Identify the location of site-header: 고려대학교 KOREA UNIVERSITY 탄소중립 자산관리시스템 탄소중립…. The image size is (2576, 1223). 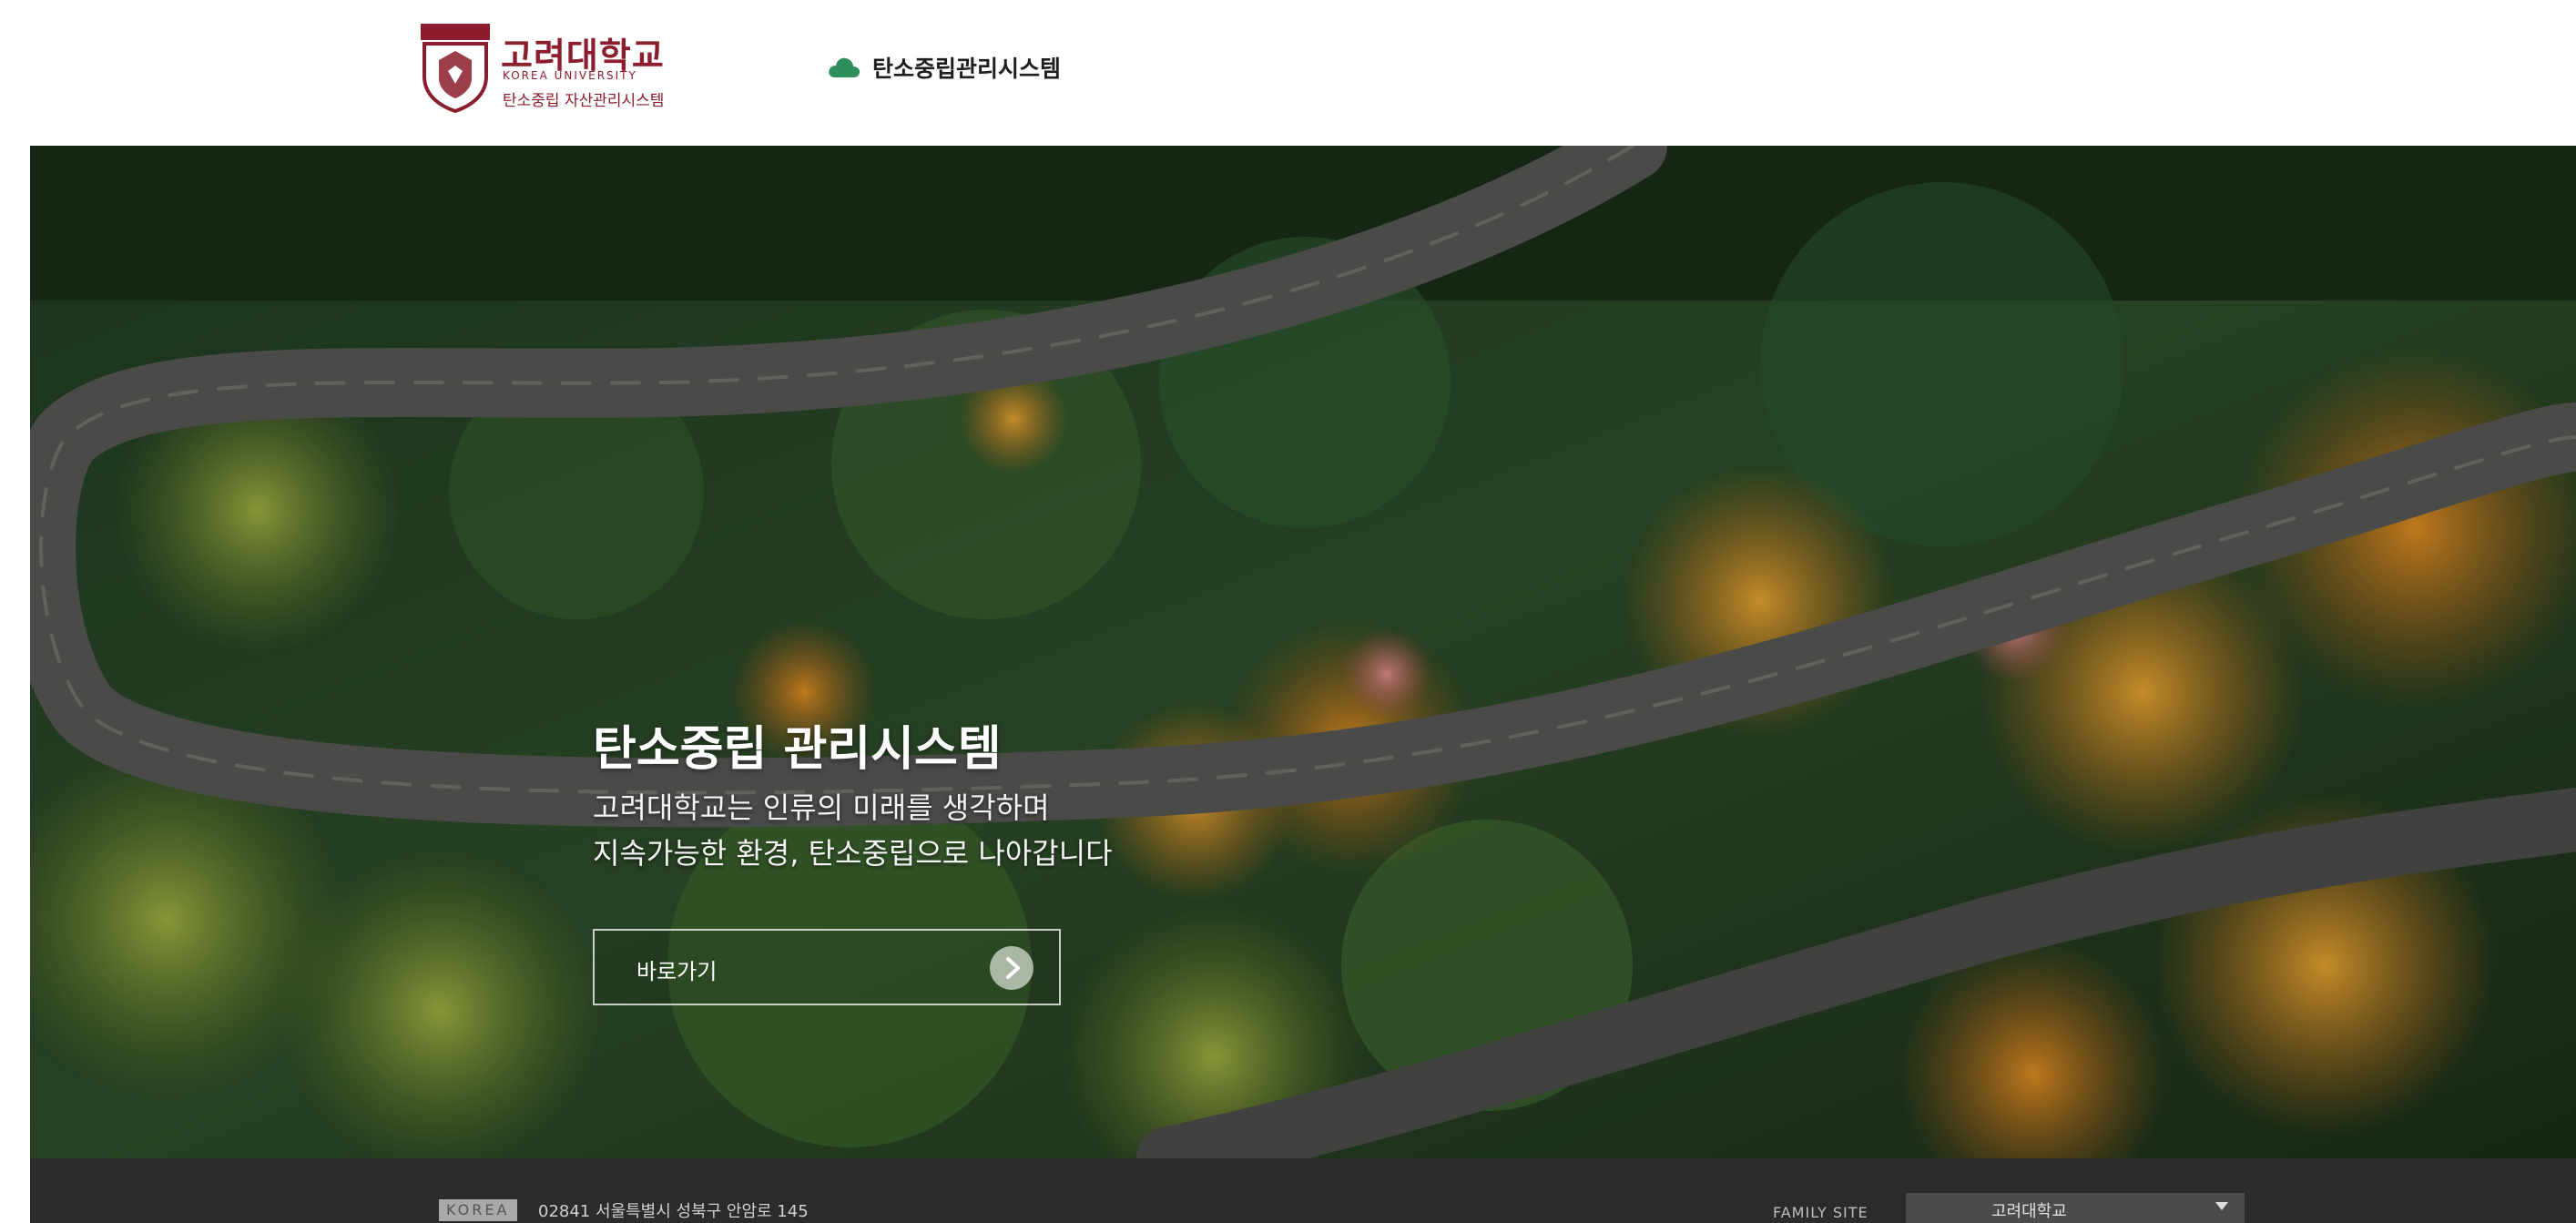
(1288, 73).